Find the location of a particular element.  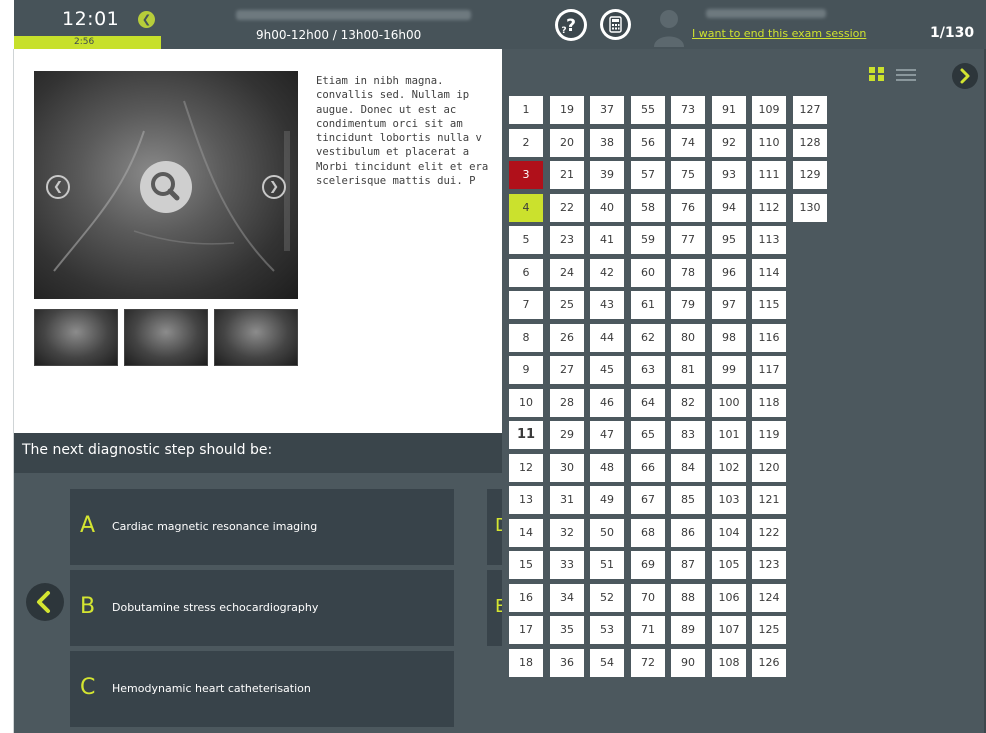

question-number-127: 127 is located at coordinates (810, 110).